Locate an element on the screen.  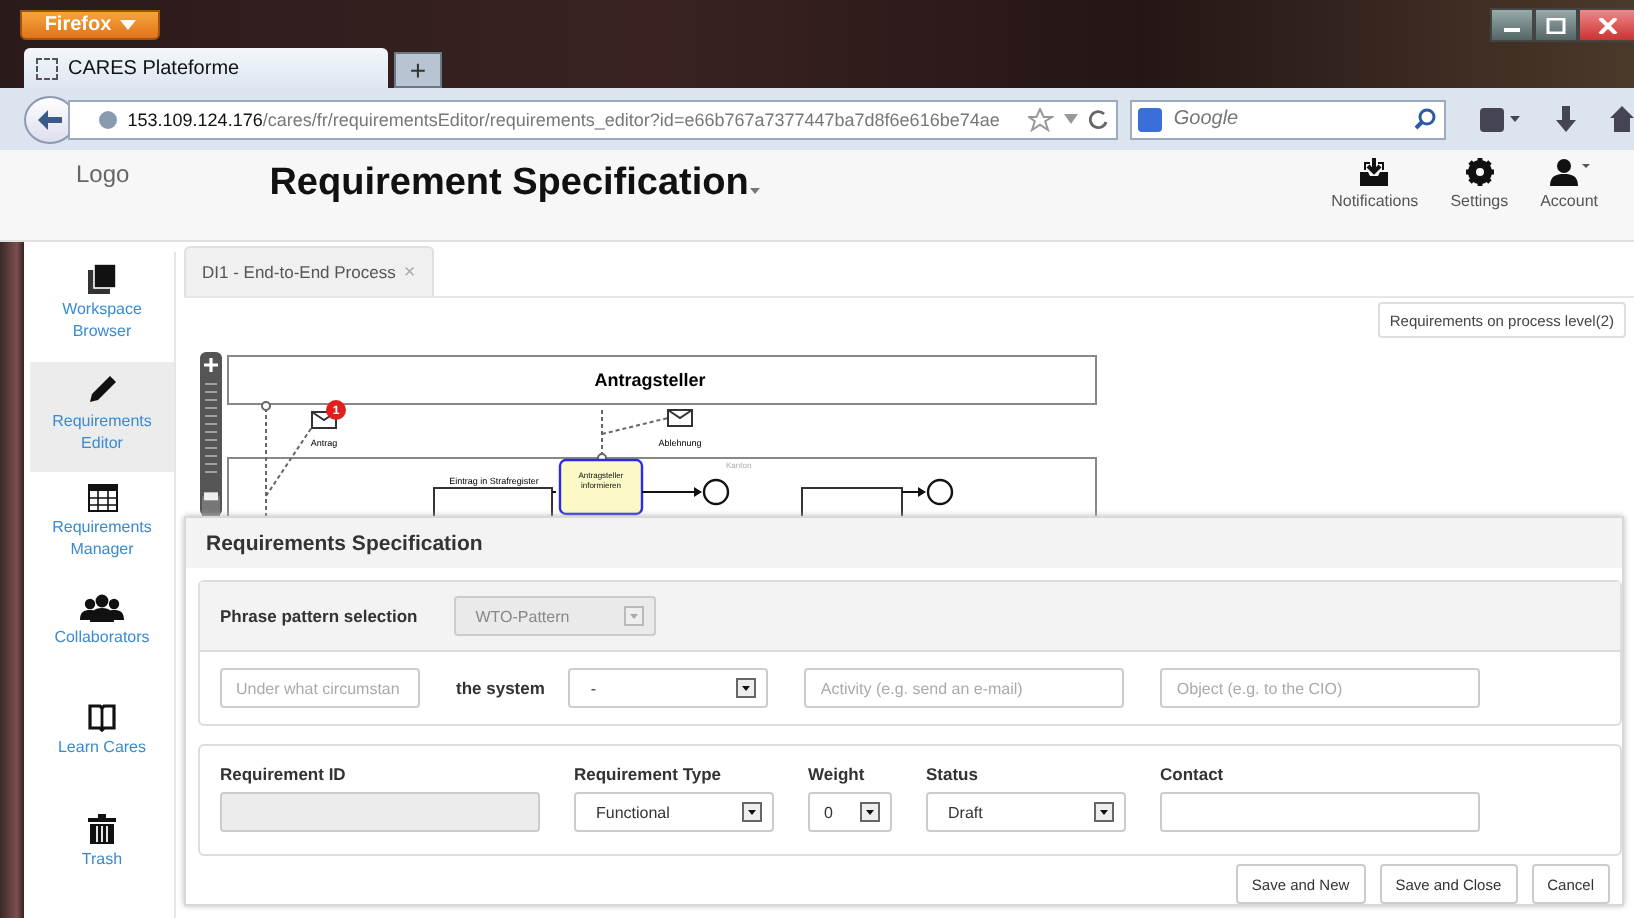
maximize-icon is located at coordinates (1556, 25).